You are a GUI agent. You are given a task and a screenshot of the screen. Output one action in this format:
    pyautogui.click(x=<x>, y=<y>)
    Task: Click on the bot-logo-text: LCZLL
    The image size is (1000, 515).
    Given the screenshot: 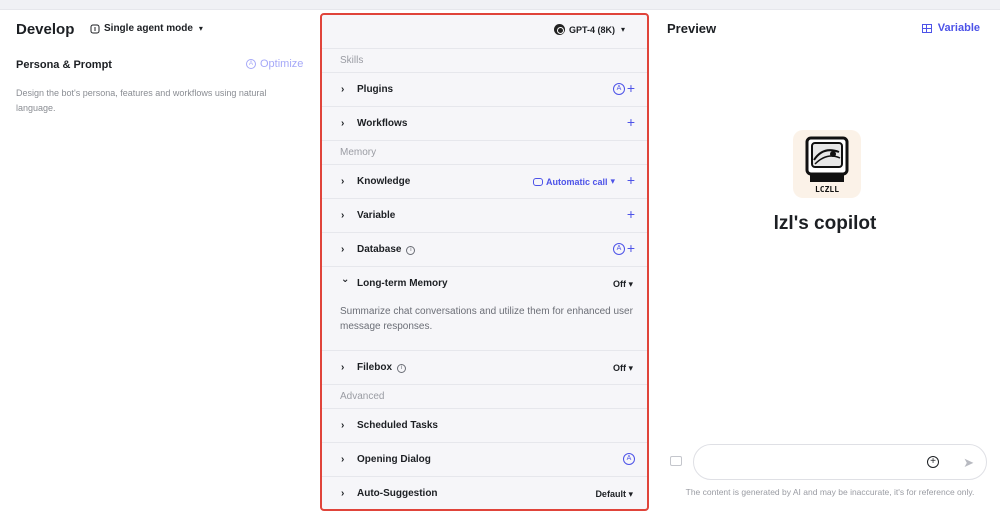 What is the action you would take?
    pyautogui.click(x=827, y=189)
    